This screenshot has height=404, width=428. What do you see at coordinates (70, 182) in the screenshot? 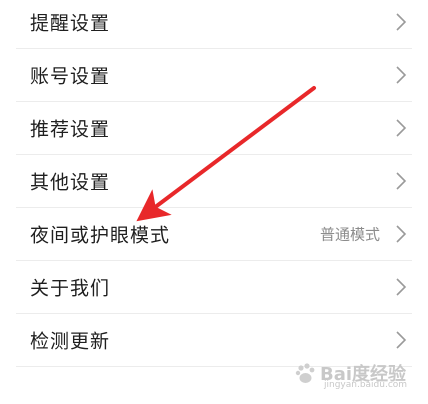
I see `settings-item-label: 其他设置` at bounding box center [70, 182].